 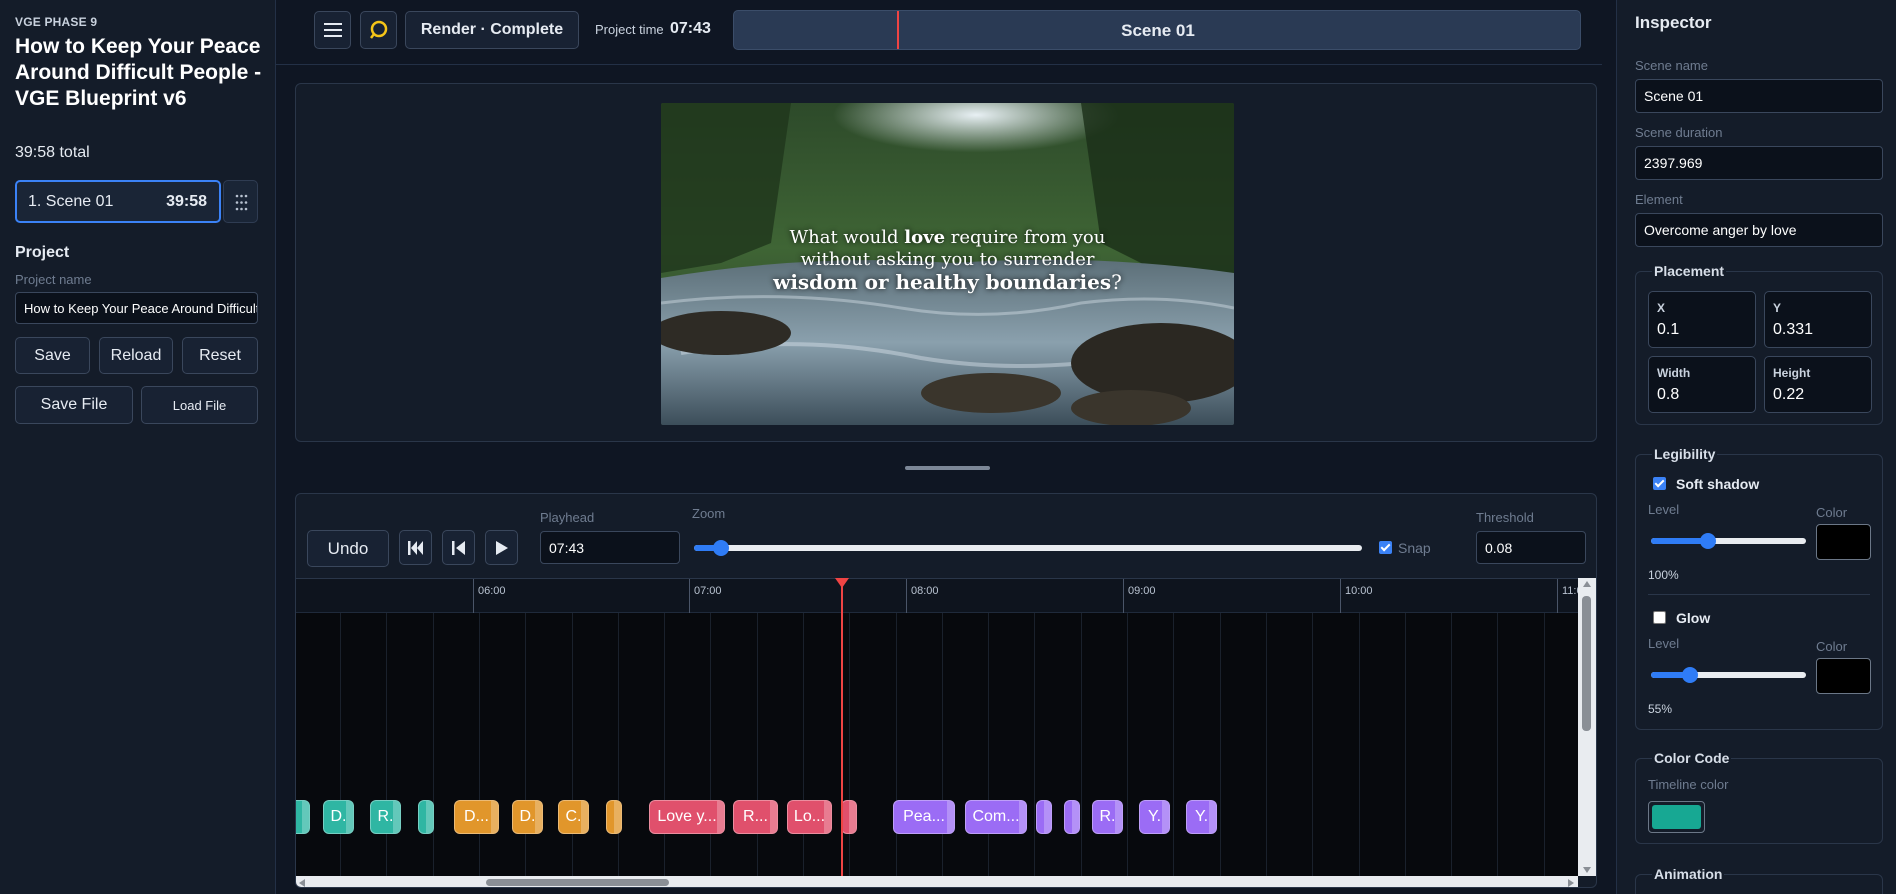 What do you see at coordinates (1759, 96) in the screenshot?
I see `scene-name-input: Scene 01` at bounding box center [1759, 96].